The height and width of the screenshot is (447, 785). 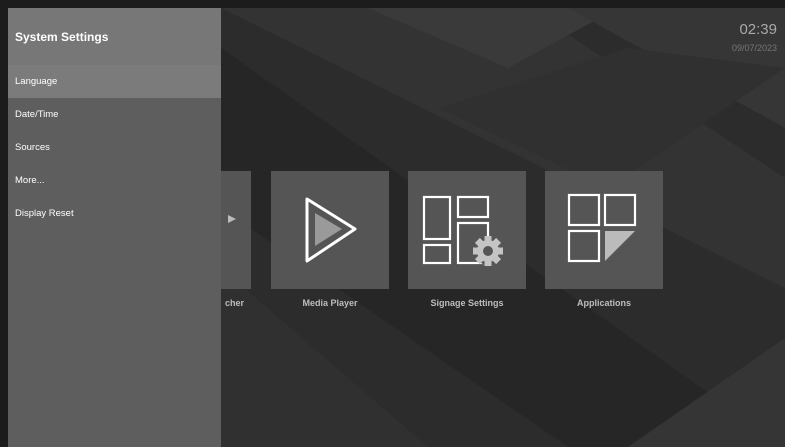 I want to click on signage-settings-tile, so click(x=467, y=230).